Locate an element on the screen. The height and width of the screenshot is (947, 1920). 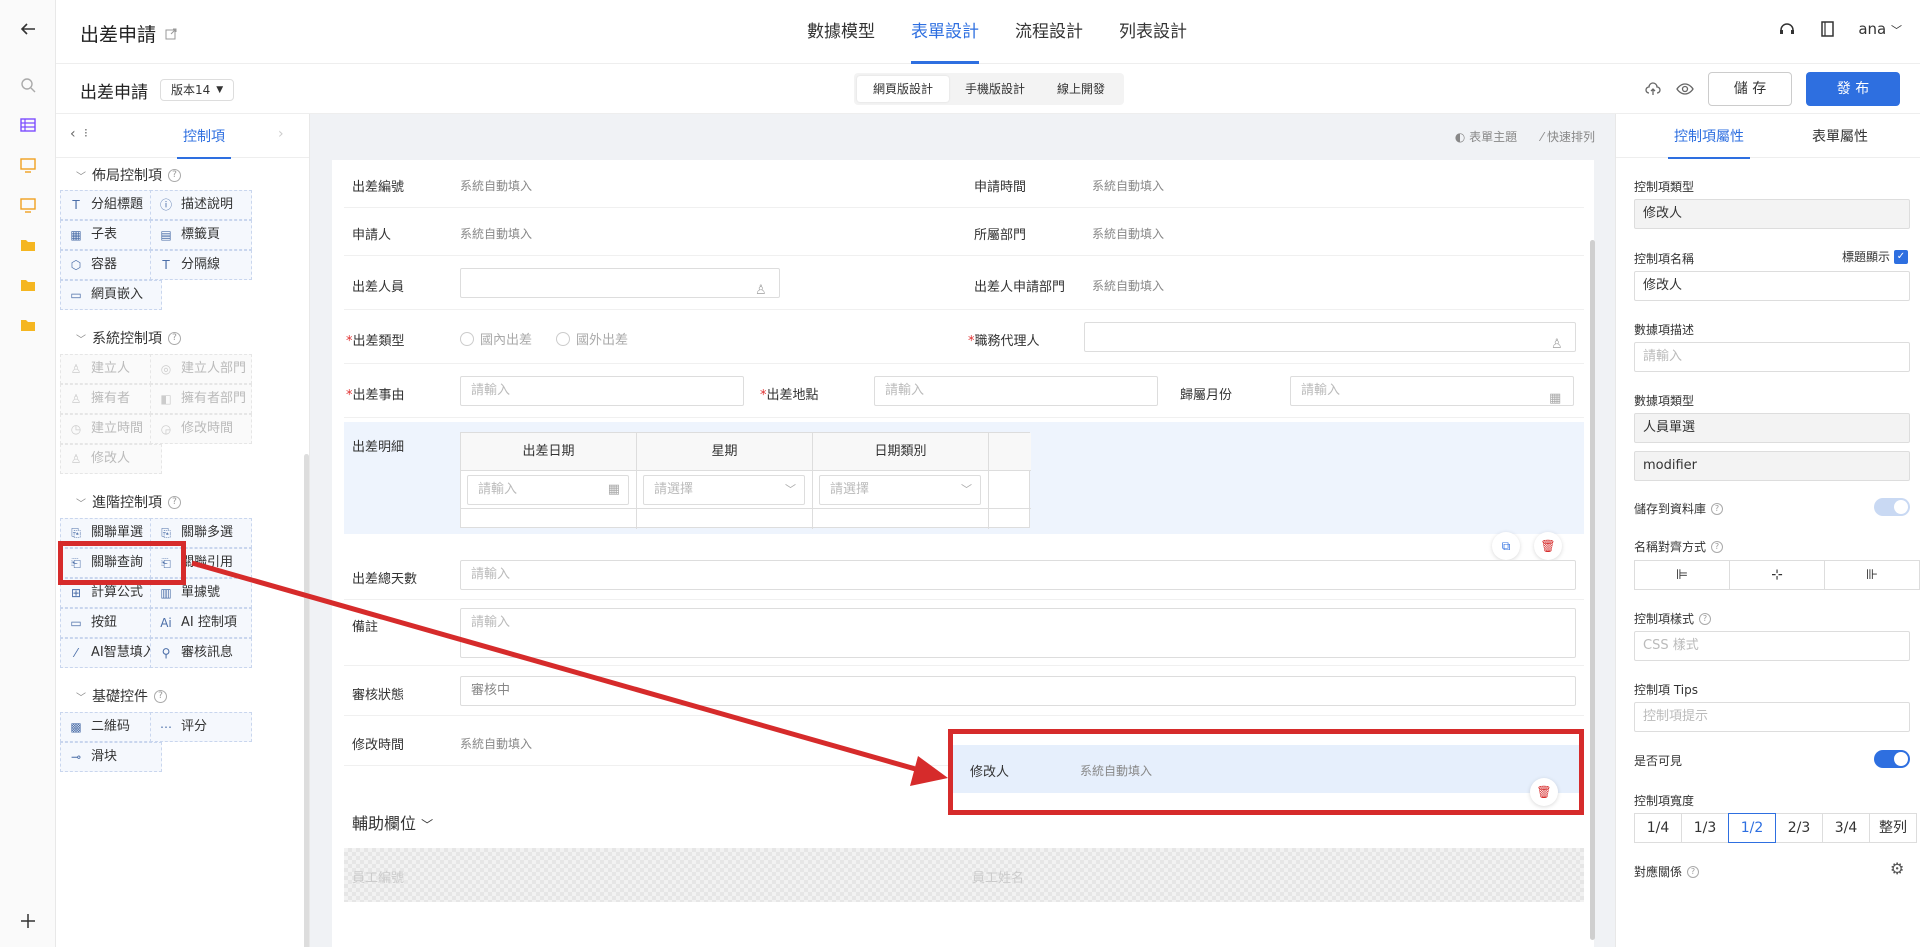
tab-form-props: 表單屬性 is located at coordinates (1840, 136).